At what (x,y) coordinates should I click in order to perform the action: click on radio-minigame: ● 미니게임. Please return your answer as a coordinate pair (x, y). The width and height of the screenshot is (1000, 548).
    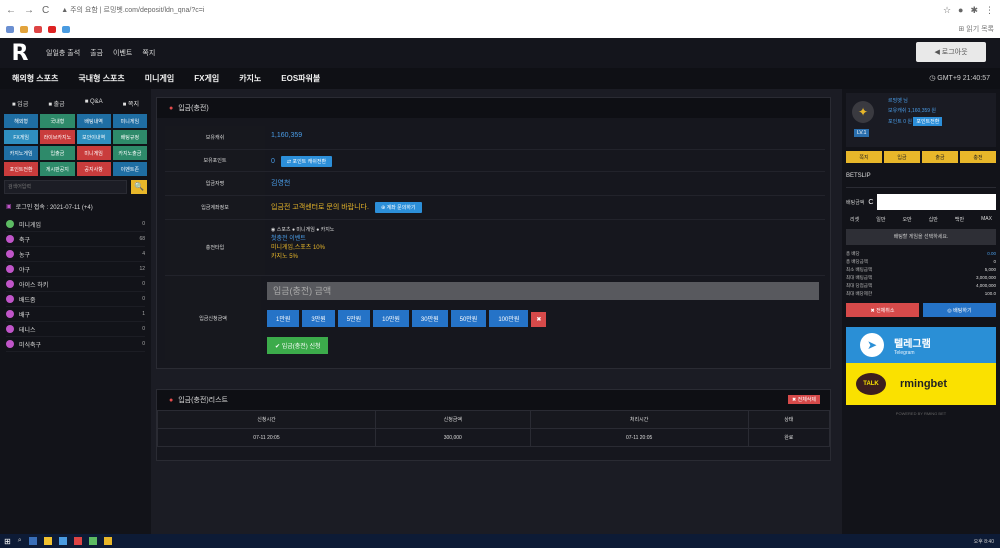
    Looking at the image, I should click on (303, 230).